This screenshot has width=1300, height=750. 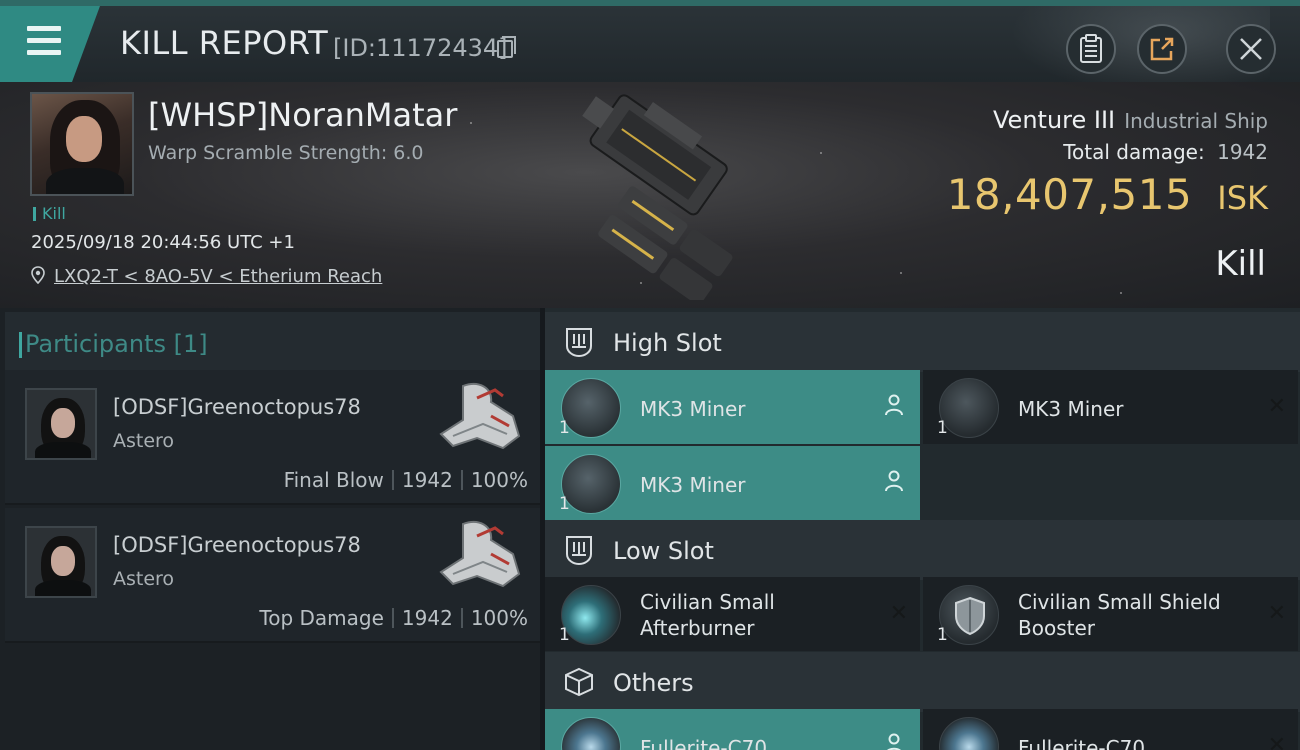 What do you see at coordinates (1134, 152) in the screenshot?
I see `total-damage-label: Total damage:` at bounding box center [1134, 152].